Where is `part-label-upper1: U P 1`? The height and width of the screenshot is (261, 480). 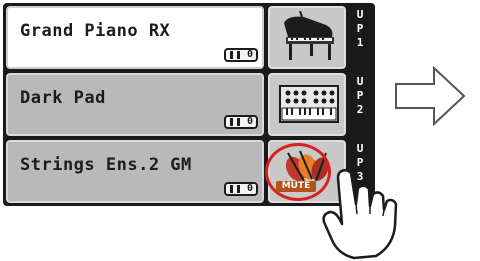 part-label-upper1: U P 1 is located at coordinates (360, 28).